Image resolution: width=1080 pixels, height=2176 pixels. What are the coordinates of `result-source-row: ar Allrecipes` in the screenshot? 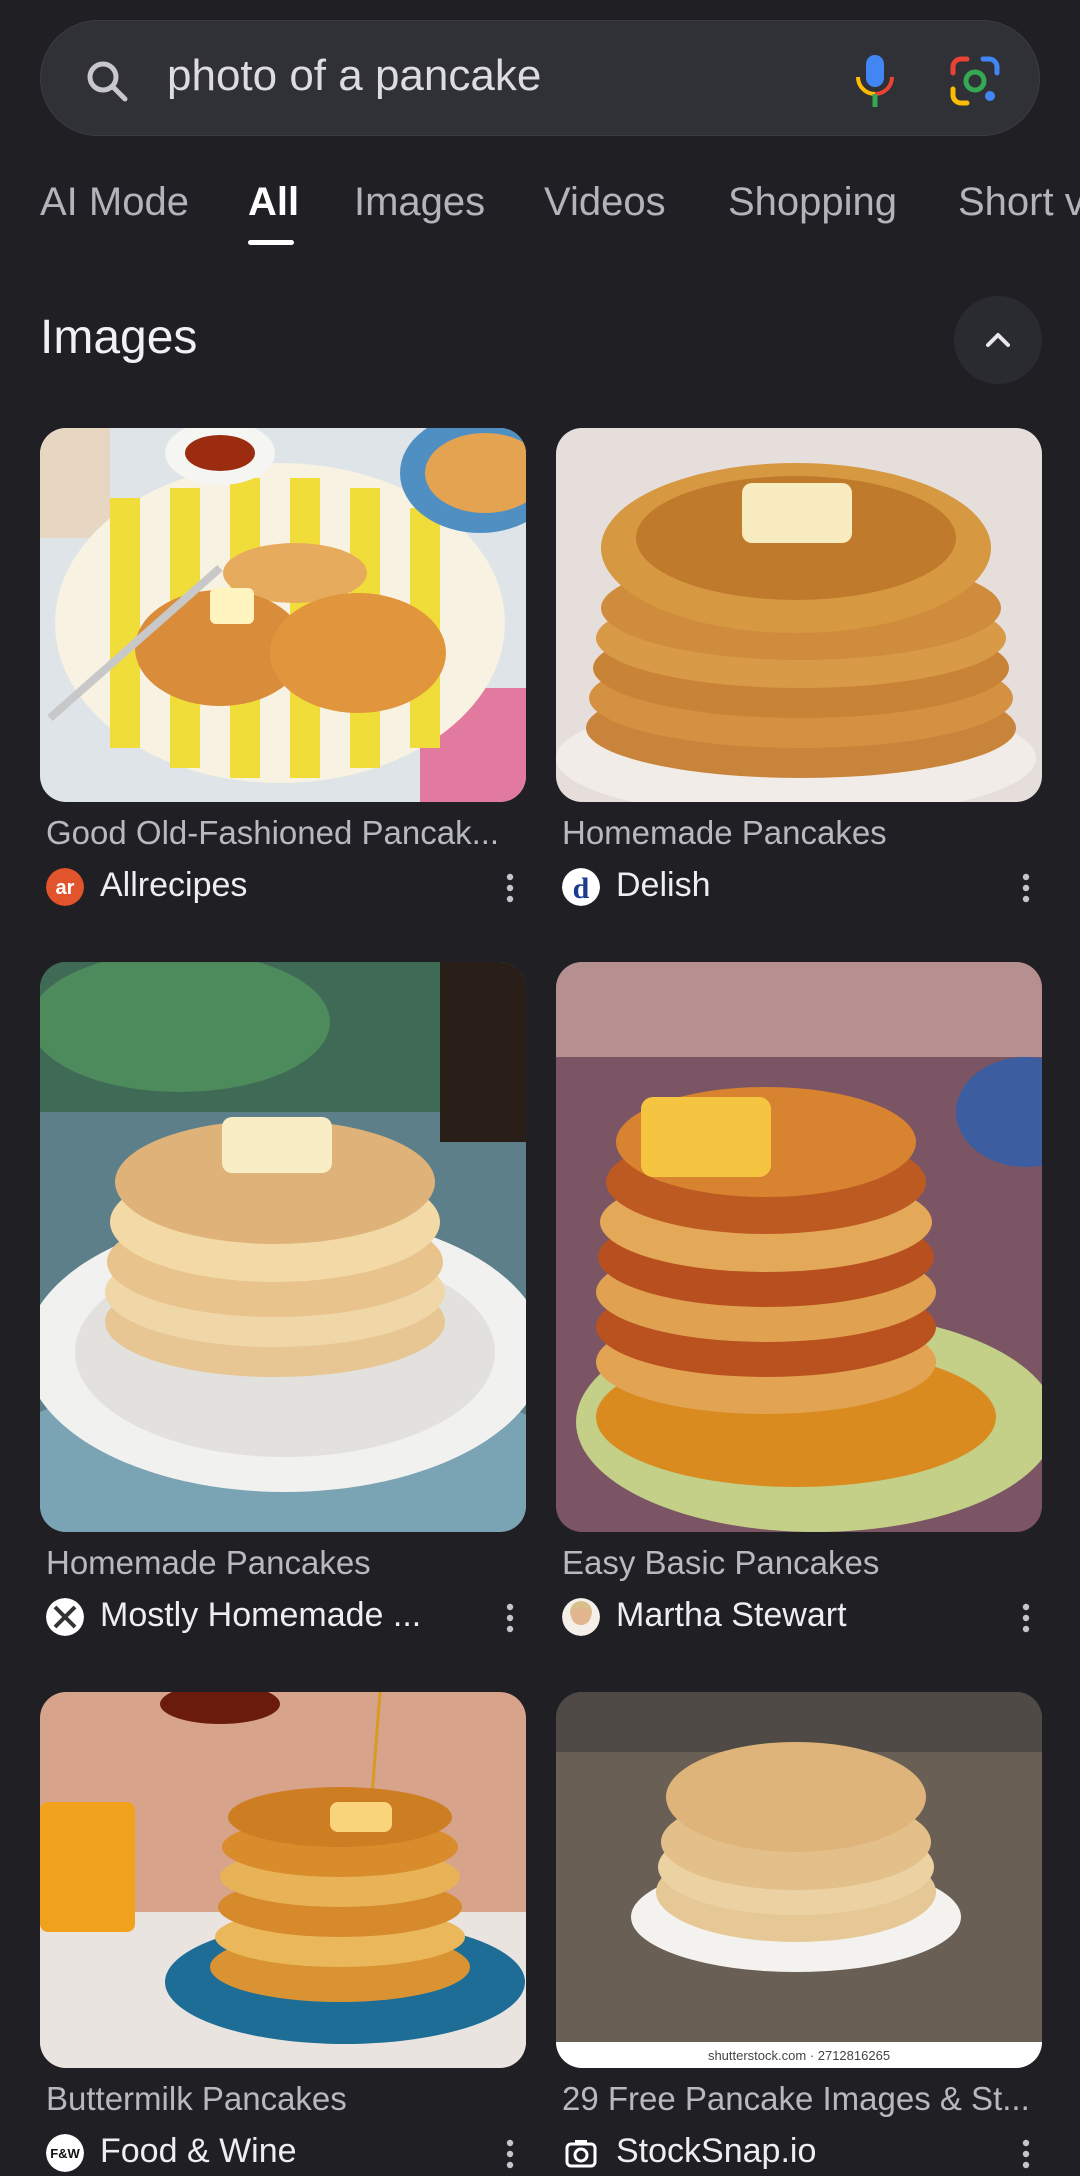 It's located at (286, 888).